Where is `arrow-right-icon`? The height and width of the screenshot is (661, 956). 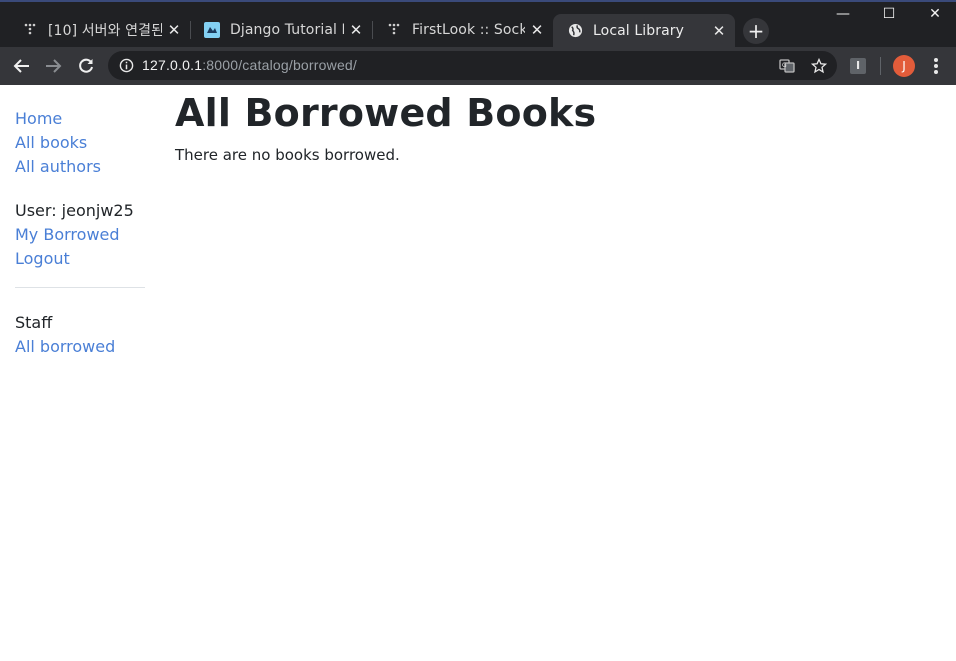
arrow-right-icon is located at coordinates (54, 66).